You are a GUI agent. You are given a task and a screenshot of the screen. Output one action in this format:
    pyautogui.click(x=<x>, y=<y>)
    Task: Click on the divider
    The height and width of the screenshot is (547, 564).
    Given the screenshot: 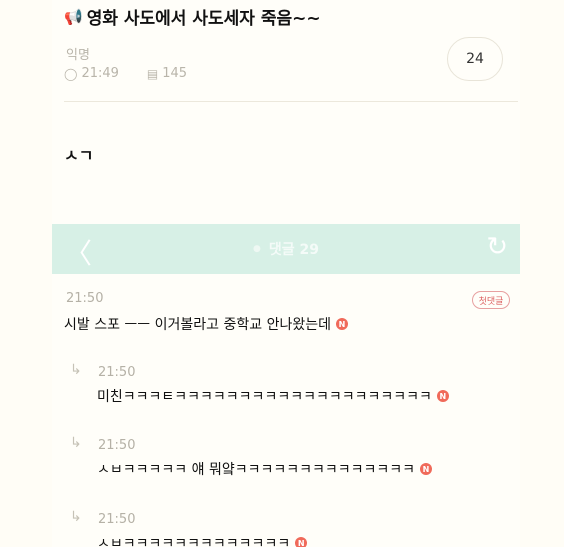 What is the action you would take?
    pyautogui.click(x=291, y=101)
    